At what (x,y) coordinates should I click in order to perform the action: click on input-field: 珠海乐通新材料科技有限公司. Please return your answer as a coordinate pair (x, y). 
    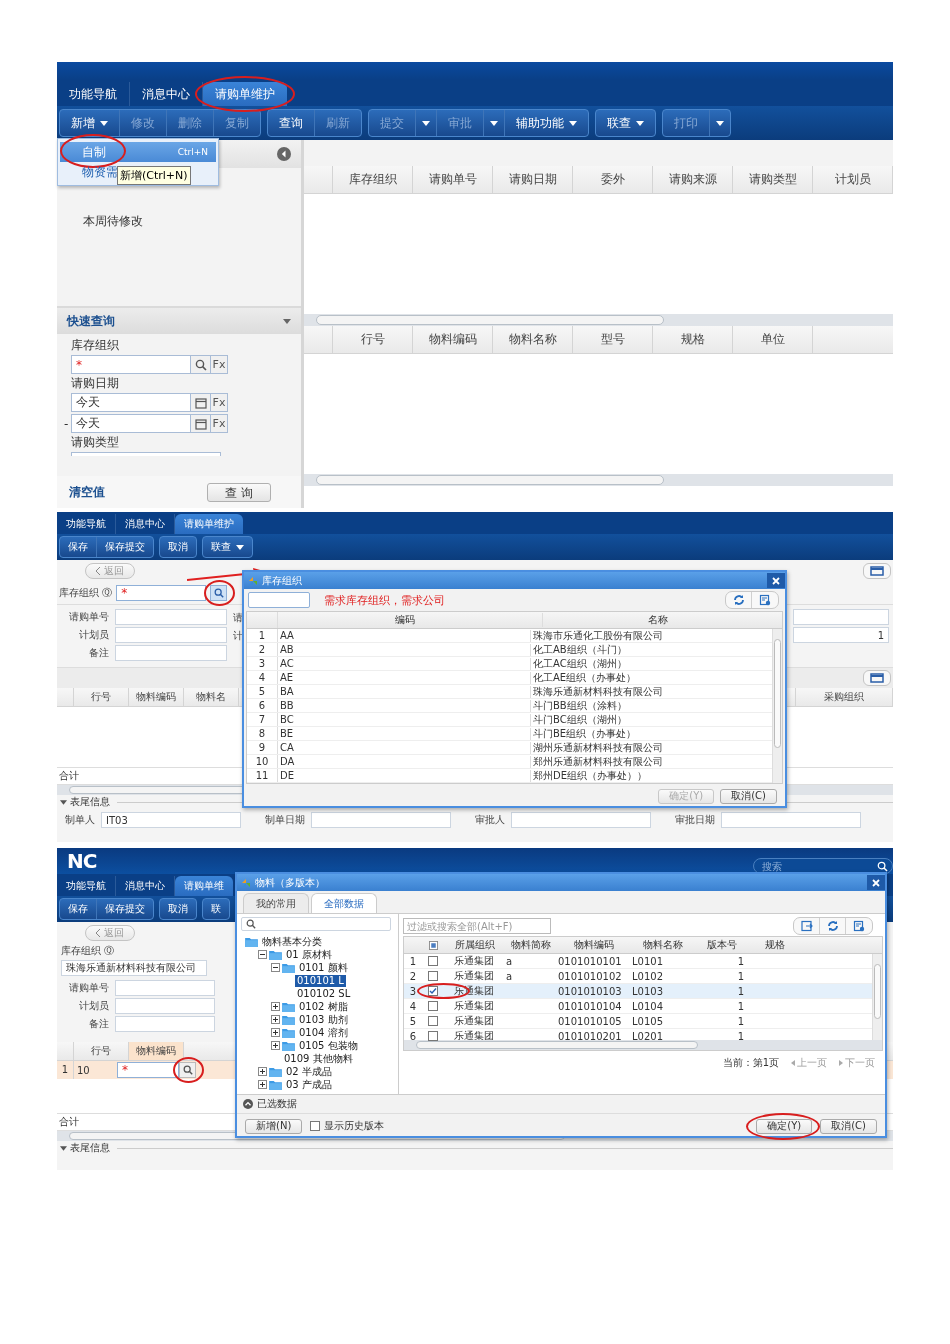
    Looking at the image, I should click on (134, 968).